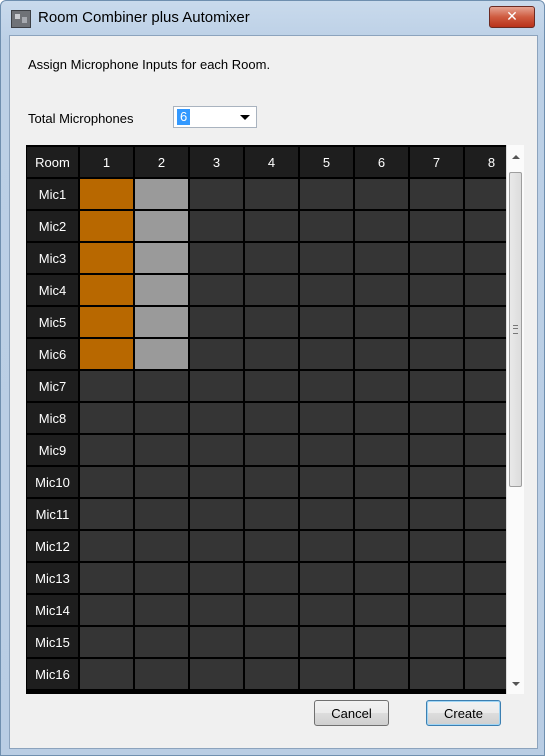  What do you see at coordinates (381, 642) in the screenshot?
I see `grid-cell-mic15-room6` at bounding box center [381, 642].